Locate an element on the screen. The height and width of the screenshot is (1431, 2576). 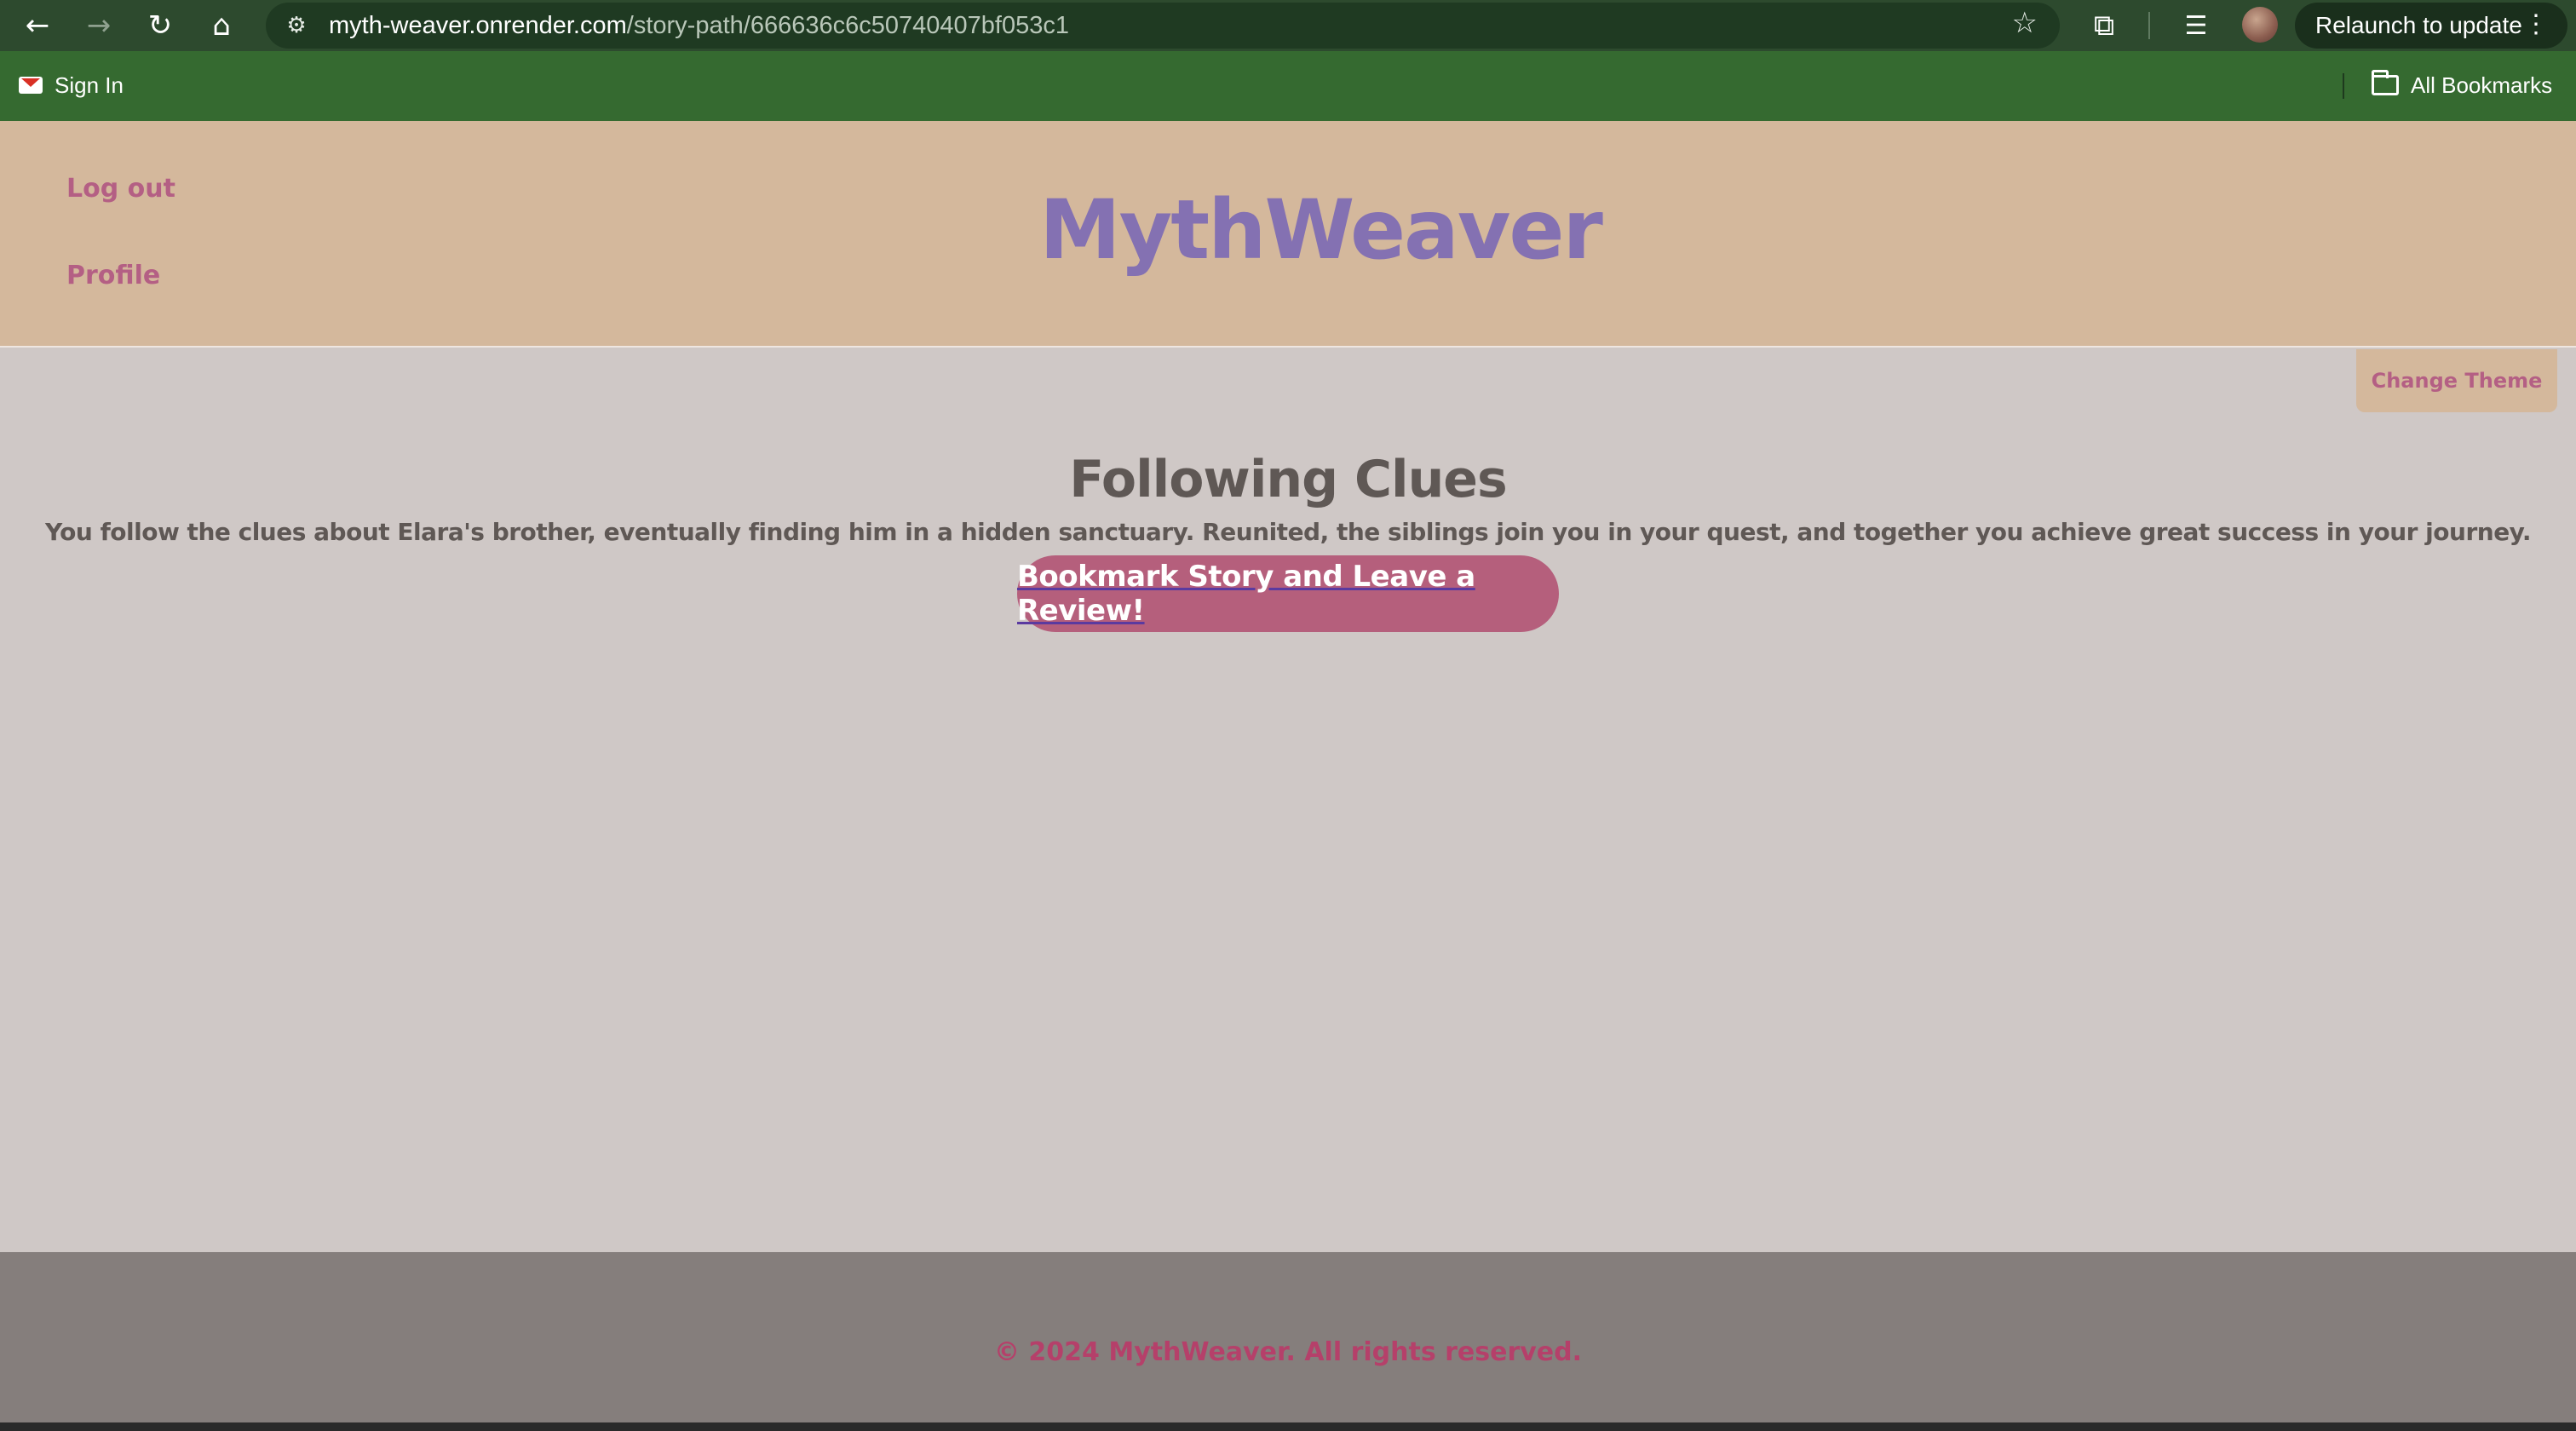
change-theme-button: Change Theme is located at coordinates (2456, 380).